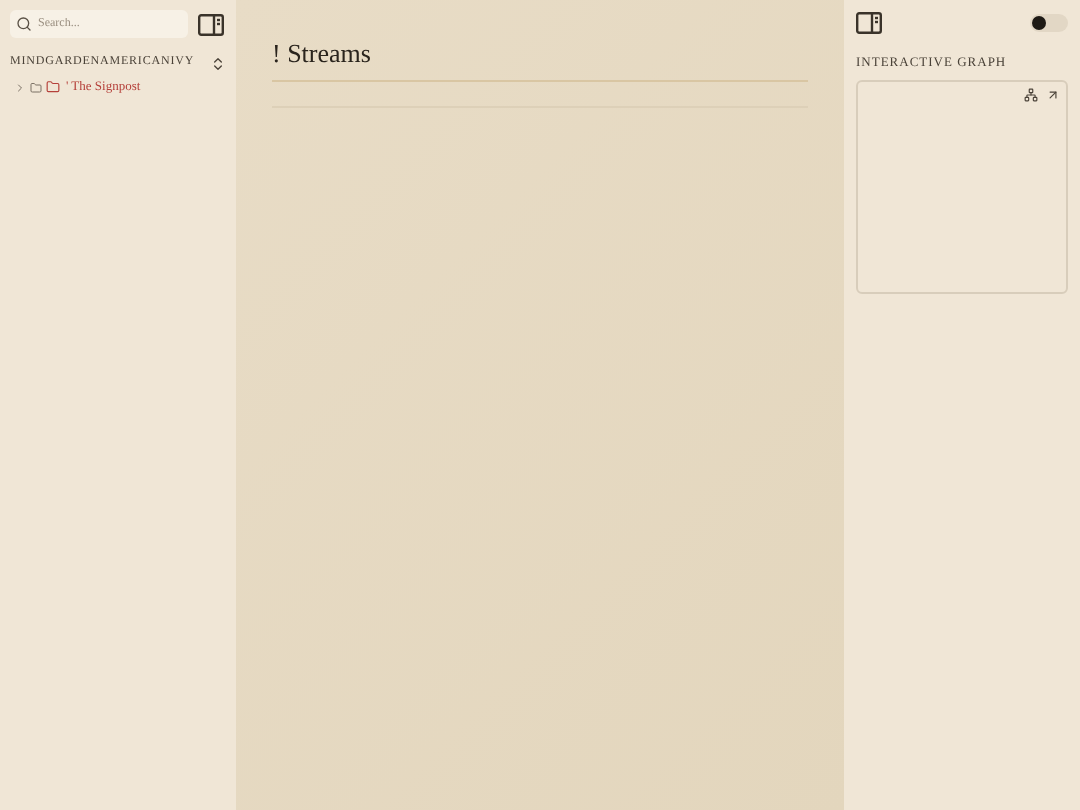 This screenshot has height=810, width=1080. I want to click on expand-icon, so click(1053, 94).